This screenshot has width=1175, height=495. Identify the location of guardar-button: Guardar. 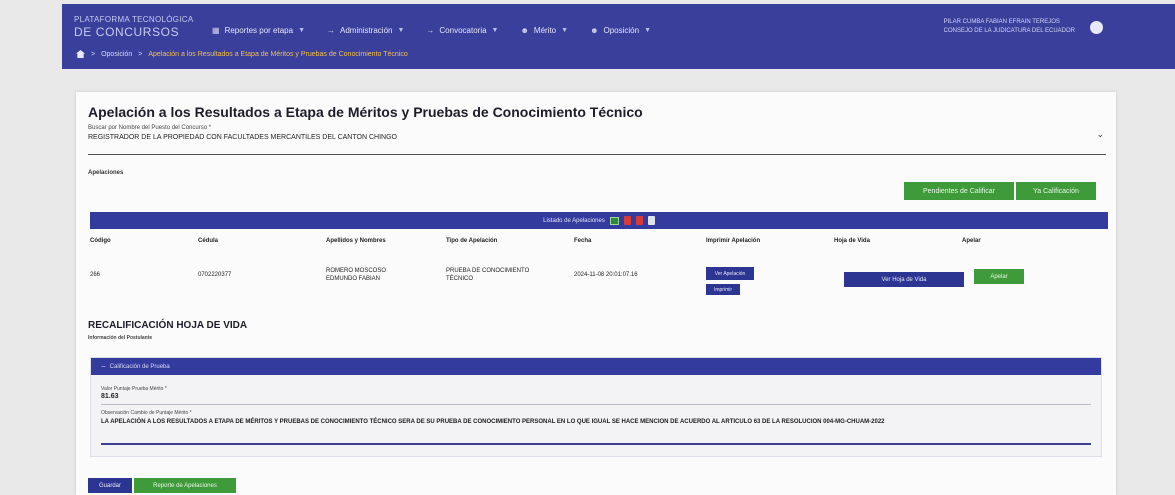
(110, 485).